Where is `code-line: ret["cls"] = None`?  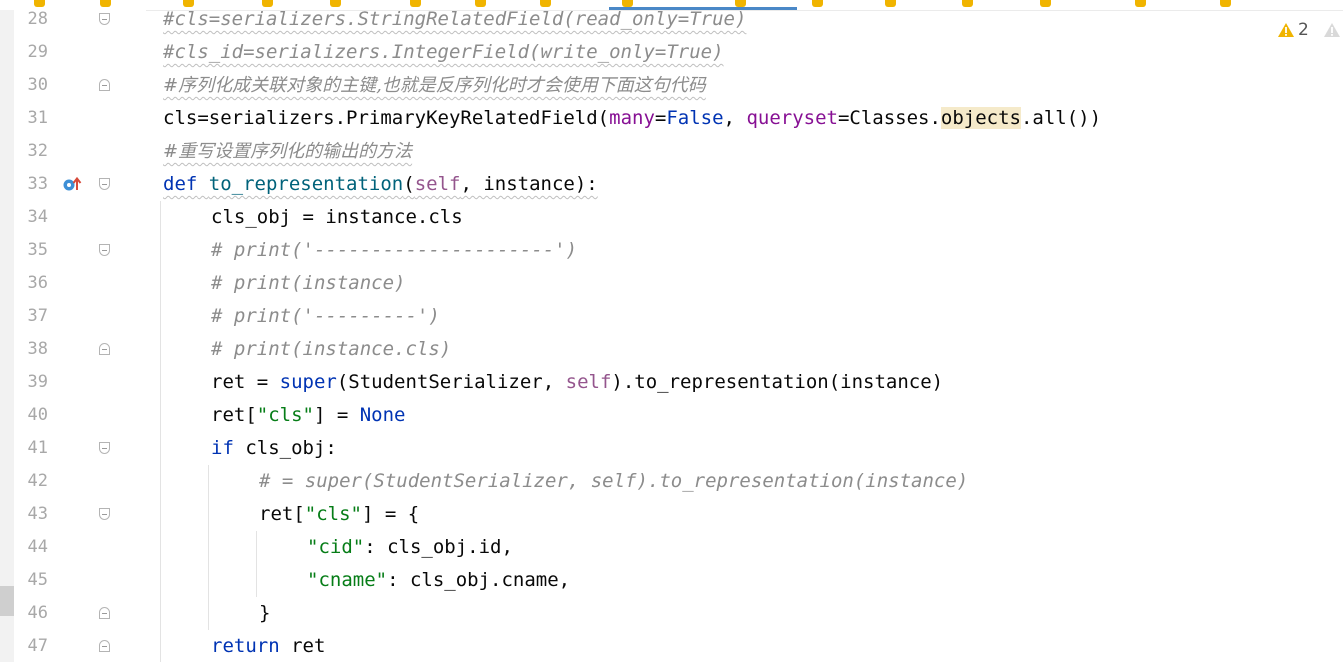
code-line: ret["cls"] = None is located at coordinates (308, 415).